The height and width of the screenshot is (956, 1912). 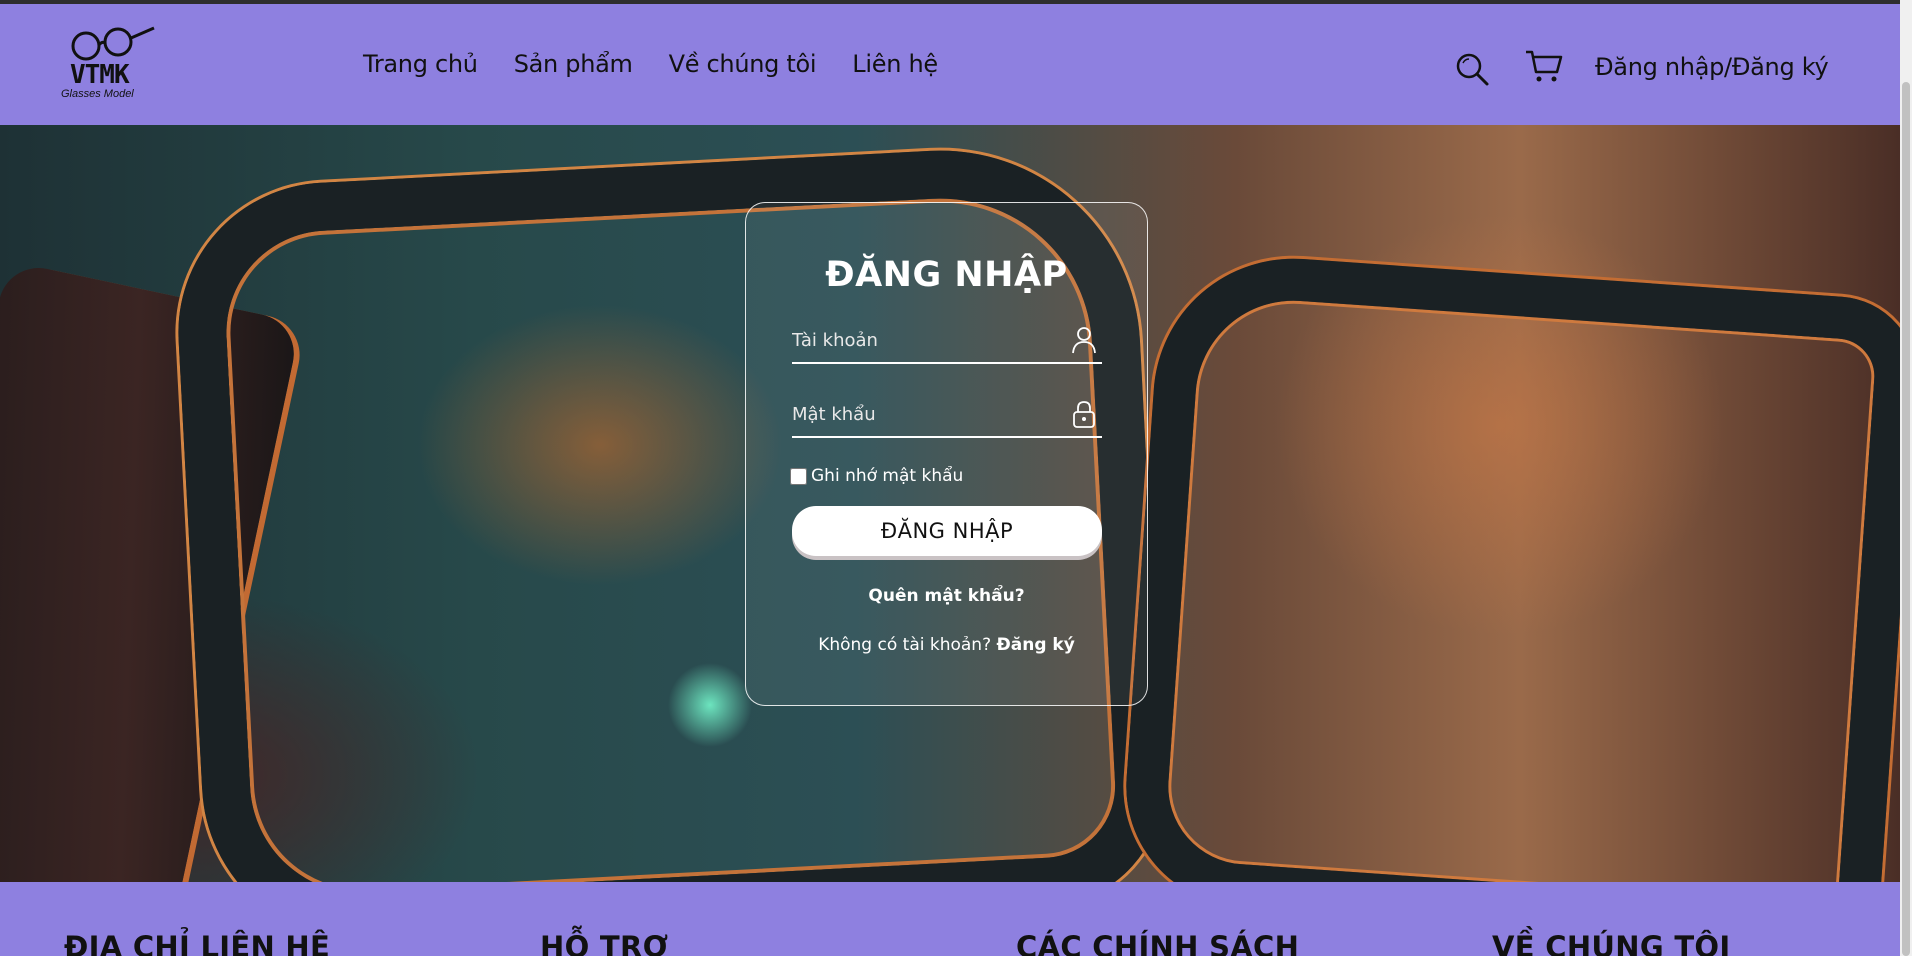 I want to click on main-nav: Trang chủ Sản phẩm Về chúng tôi Liên hệ, so click(x=650, y=64).